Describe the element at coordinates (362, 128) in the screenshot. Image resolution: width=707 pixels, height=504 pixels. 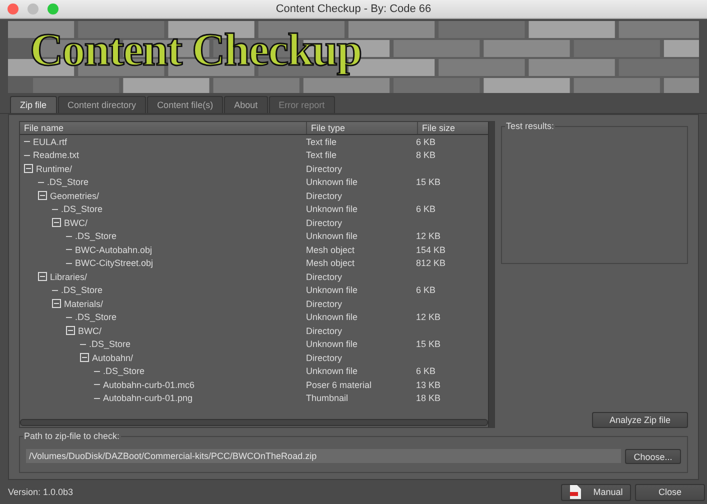
I see `column-header: File type` at that location.